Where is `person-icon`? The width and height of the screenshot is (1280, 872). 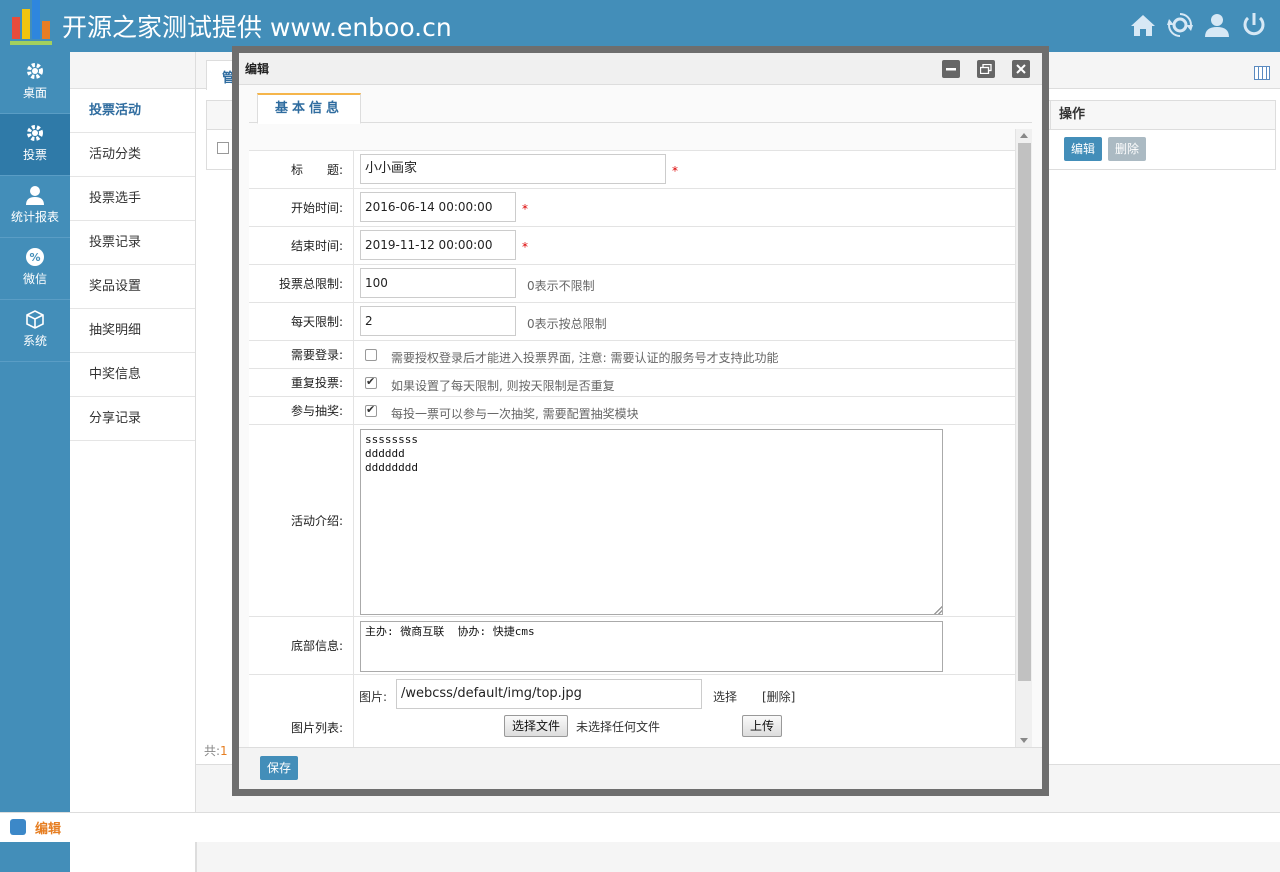 person-icon is located at coordinates (35, 195).